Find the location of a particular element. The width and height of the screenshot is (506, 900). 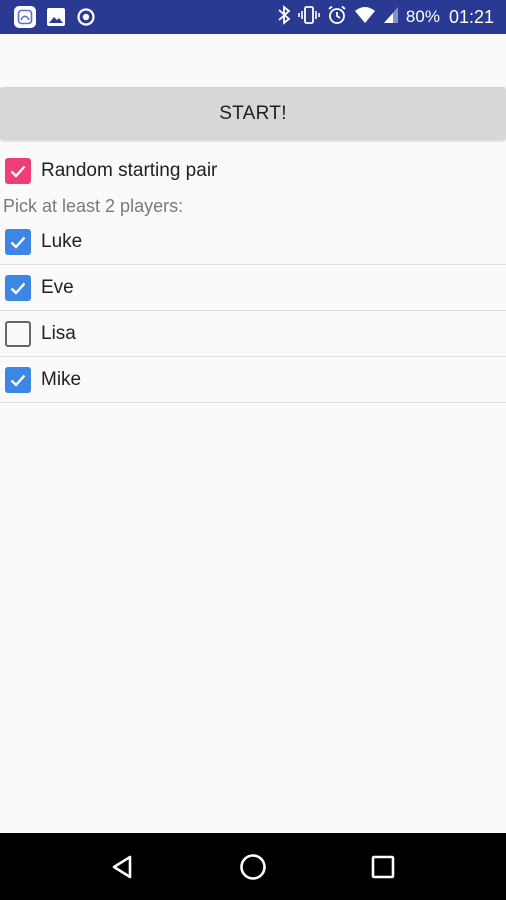

recents-button is located at coordinates (383, 867).